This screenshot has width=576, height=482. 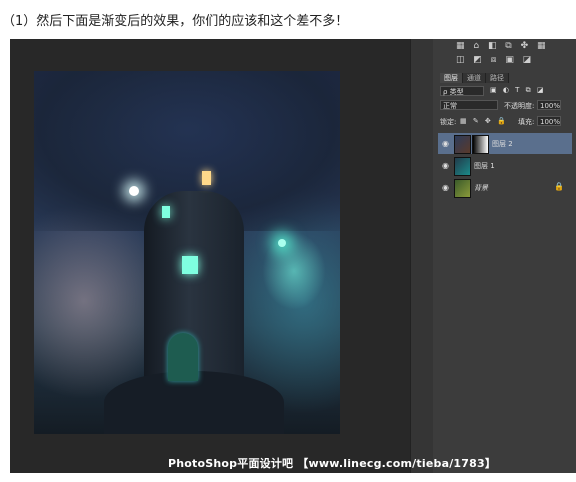 What do you see at coordinates (484, 166) in the screenshot?
I see `layer-name: 图层 1` at bounding box center [484, 166].